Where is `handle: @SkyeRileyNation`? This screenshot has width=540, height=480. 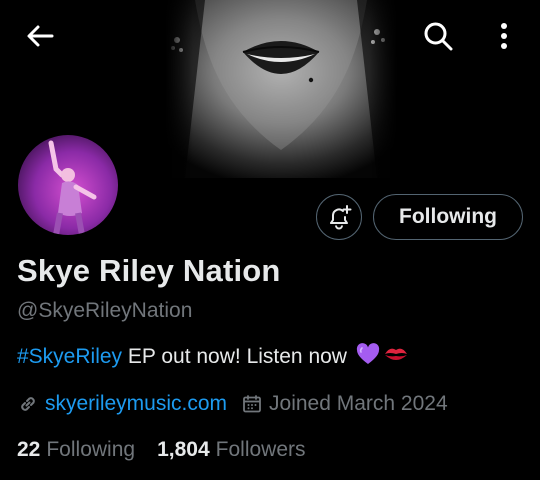 handle: @SkyeRileyNation is located at coordinates (105, 310).